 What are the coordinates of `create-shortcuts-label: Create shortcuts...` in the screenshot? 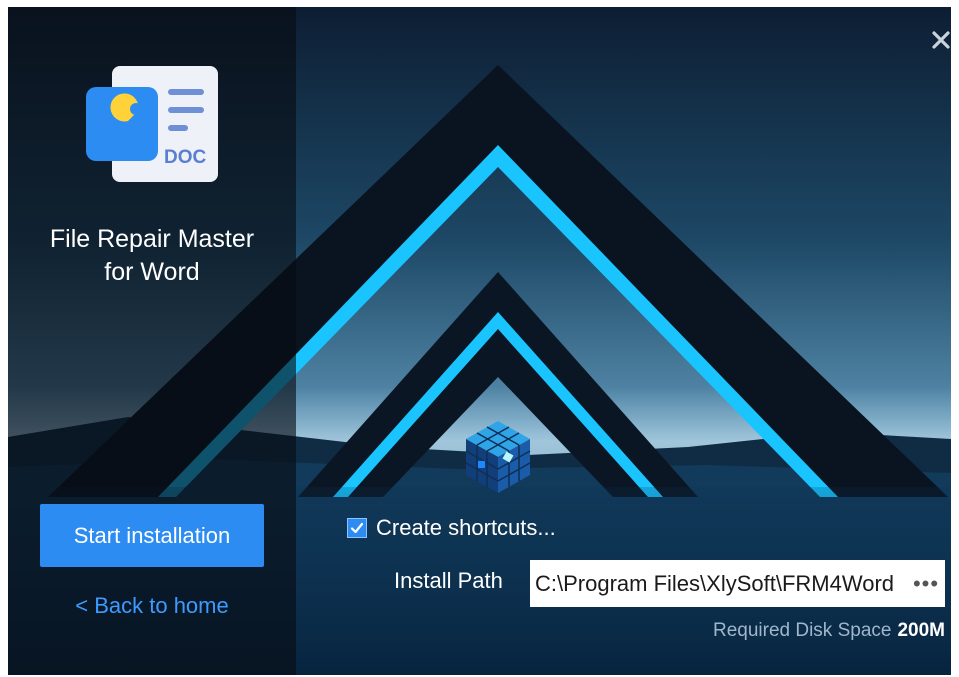 It's located at (466, 527).